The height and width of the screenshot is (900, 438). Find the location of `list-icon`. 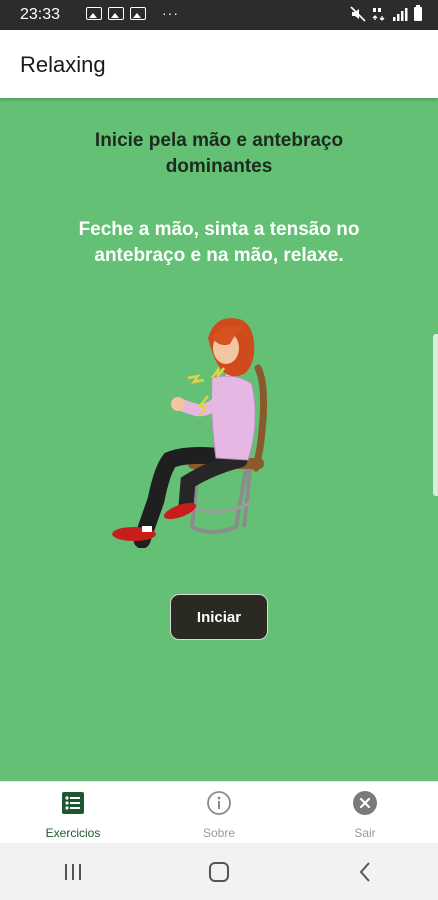

list-icon is located at coordinates (73, 803).